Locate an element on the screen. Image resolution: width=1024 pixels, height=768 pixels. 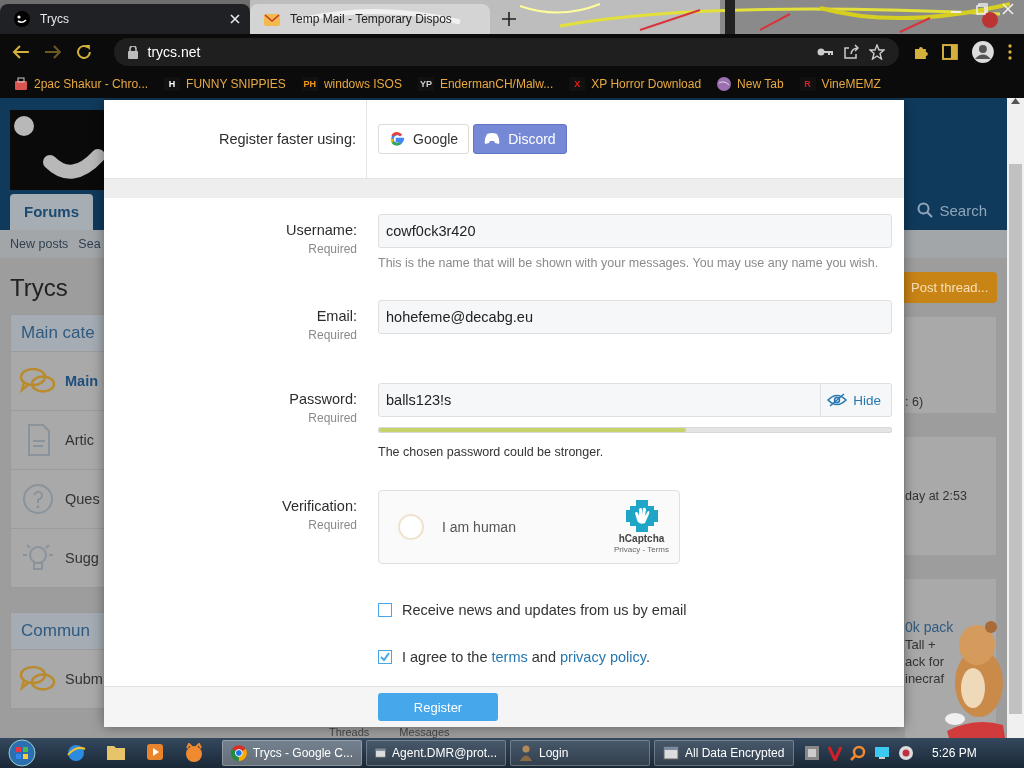
bookmark: PH windows ISOS is located at coordinates (351, 84).